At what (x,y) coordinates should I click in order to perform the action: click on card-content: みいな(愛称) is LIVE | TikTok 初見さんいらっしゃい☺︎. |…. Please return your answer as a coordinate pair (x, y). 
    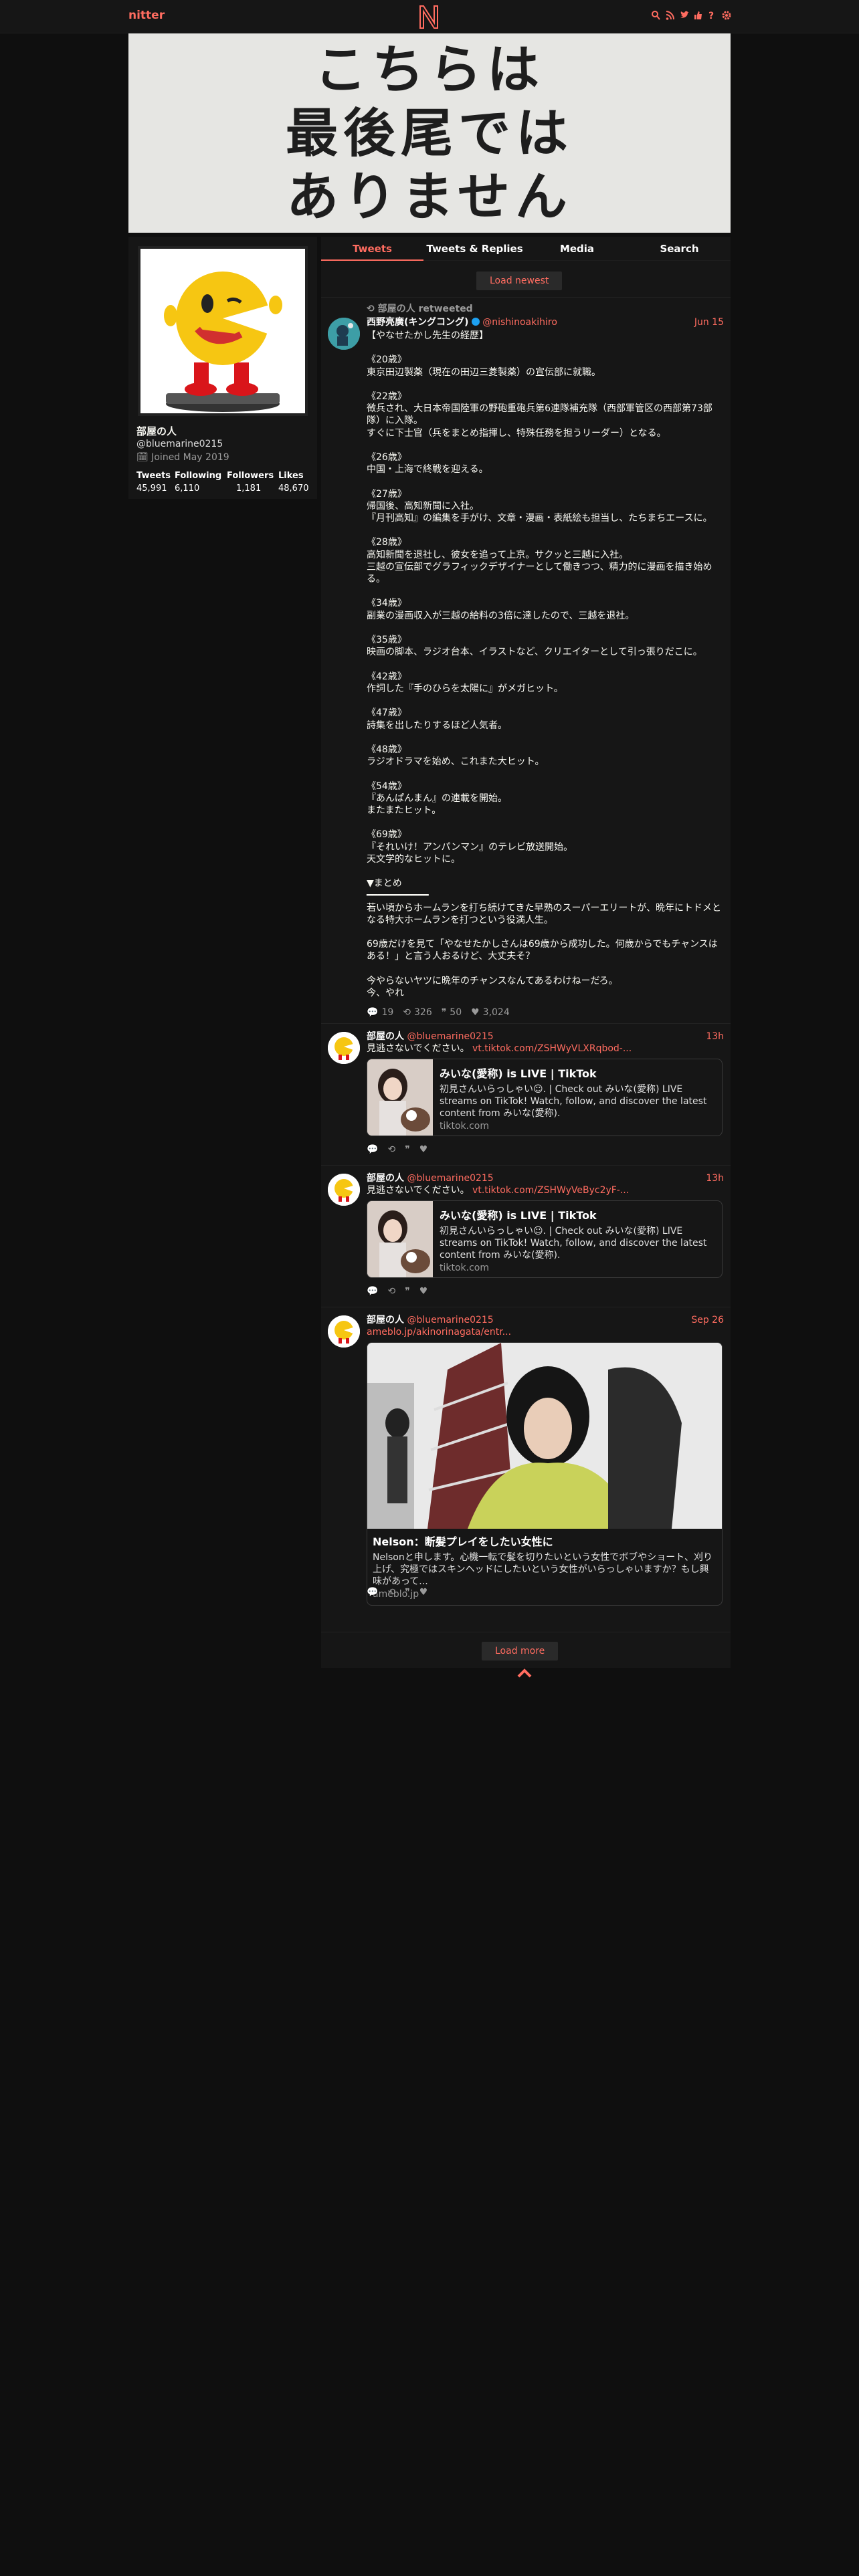
    Looking at the image, I should click on (578, 1098).